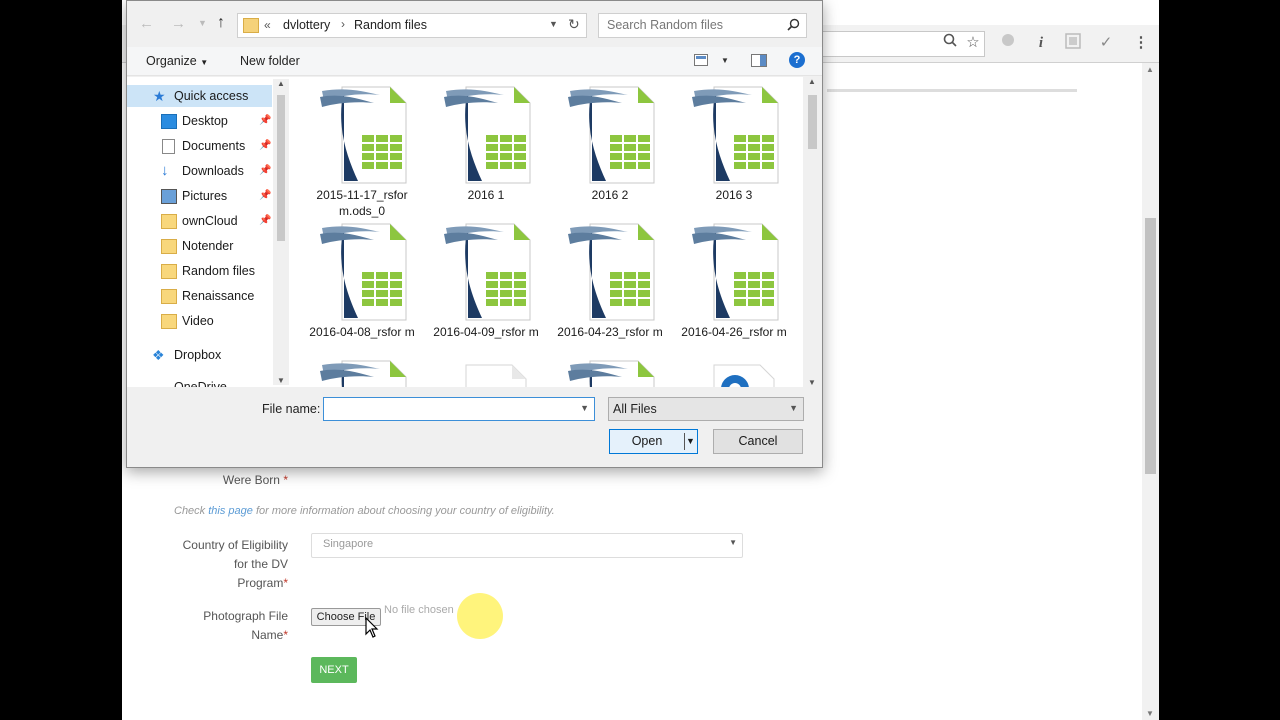  I want to click on breadcrumb-overflow: «, so click(267, 25).